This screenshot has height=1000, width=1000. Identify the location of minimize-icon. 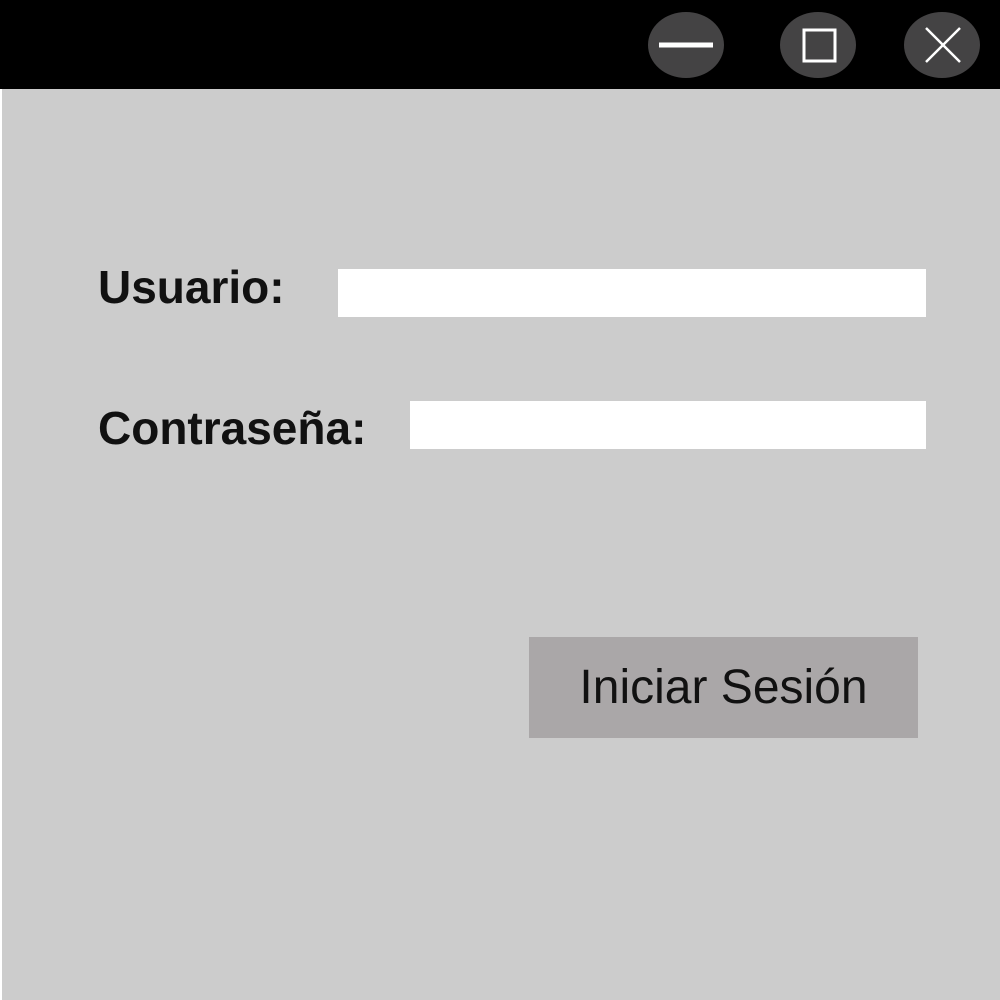
(686, 45).